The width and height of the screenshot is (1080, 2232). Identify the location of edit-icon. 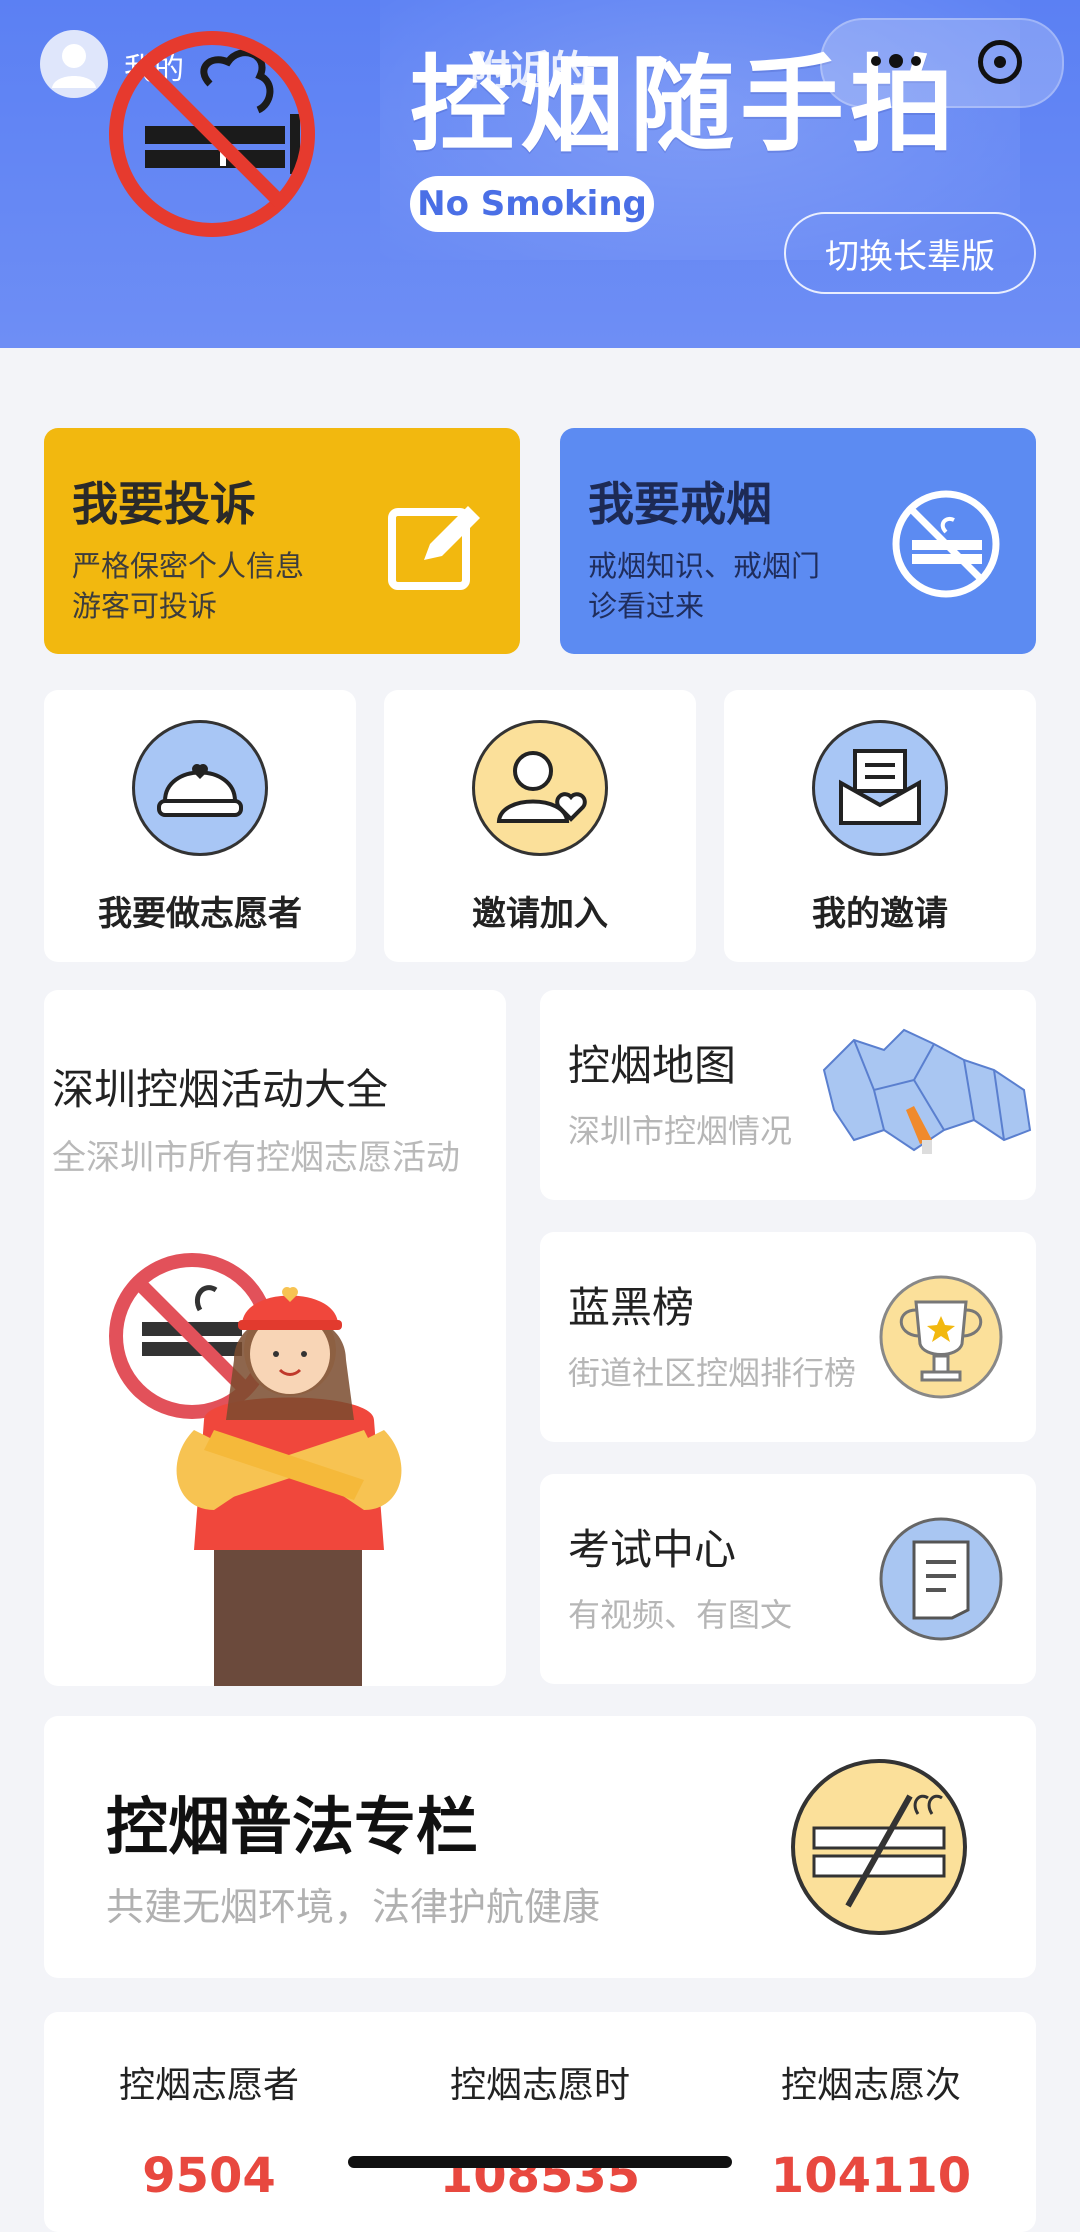
(434, 548).